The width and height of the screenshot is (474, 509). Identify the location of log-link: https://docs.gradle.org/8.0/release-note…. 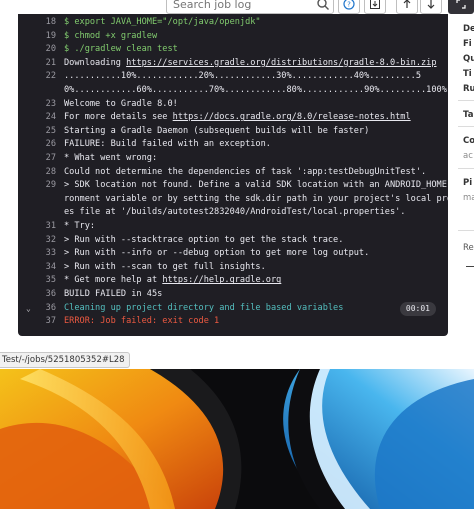
(292, 117).